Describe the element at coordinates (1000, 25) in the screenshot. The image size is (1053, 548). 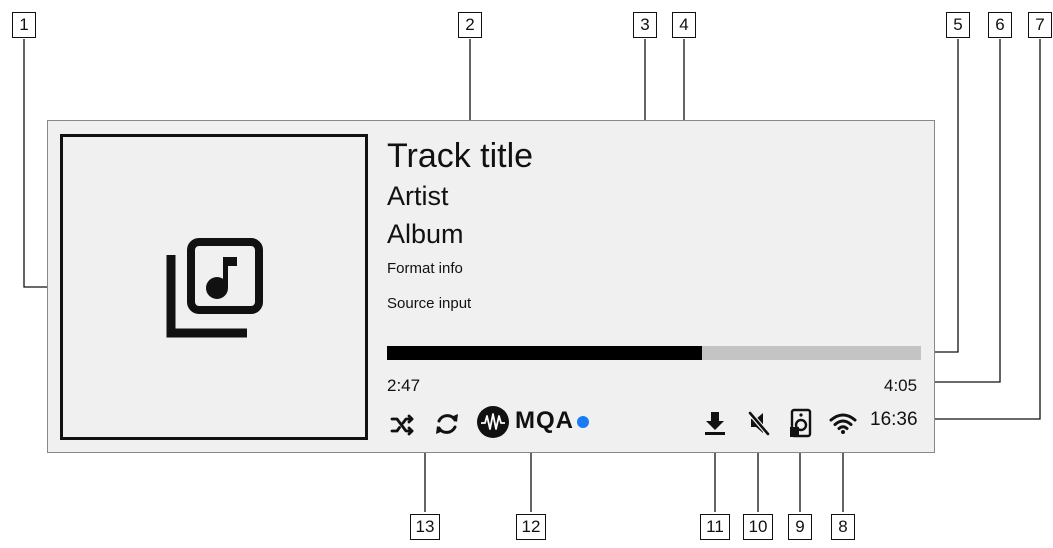
I see `callout-6: 6` at that location.